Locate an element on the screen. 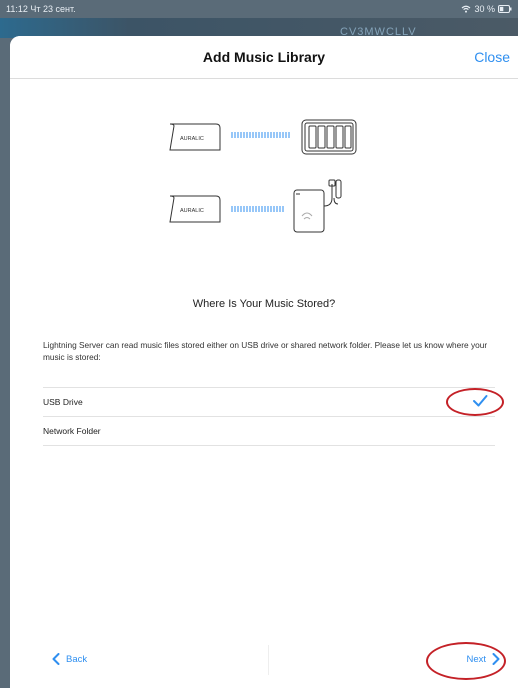 The image size is (518, 688). option-label: Network Folder is located at coordinates (72, 431).